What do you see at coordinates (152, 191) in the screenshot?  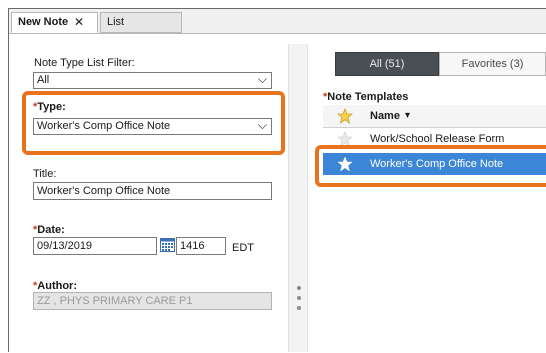 I see `title-input: Worker's Comp Office Note` at bounding box center [152, 191].